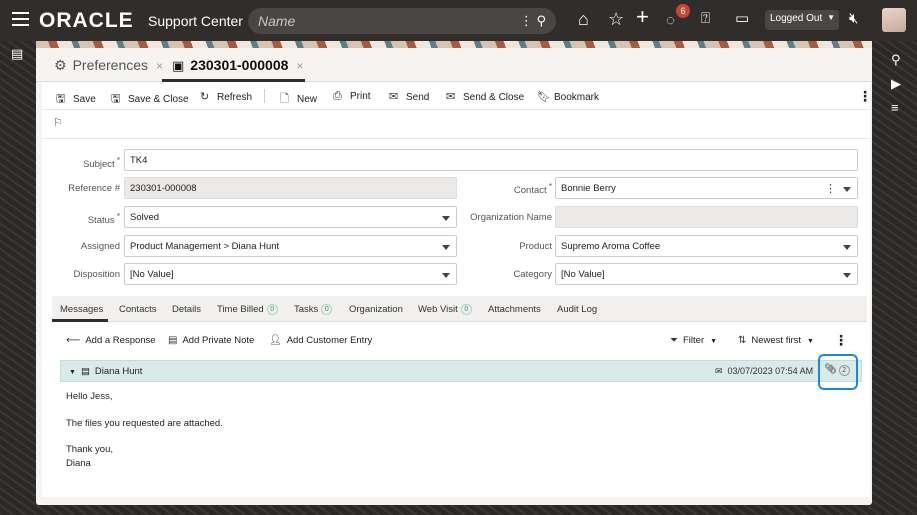 The width and height of the screenshot is (917, 515). What do you see at coordinates (337, 96) in the screenshot?
I see `print-icon: ⎙` at bounding box center [337, 96].